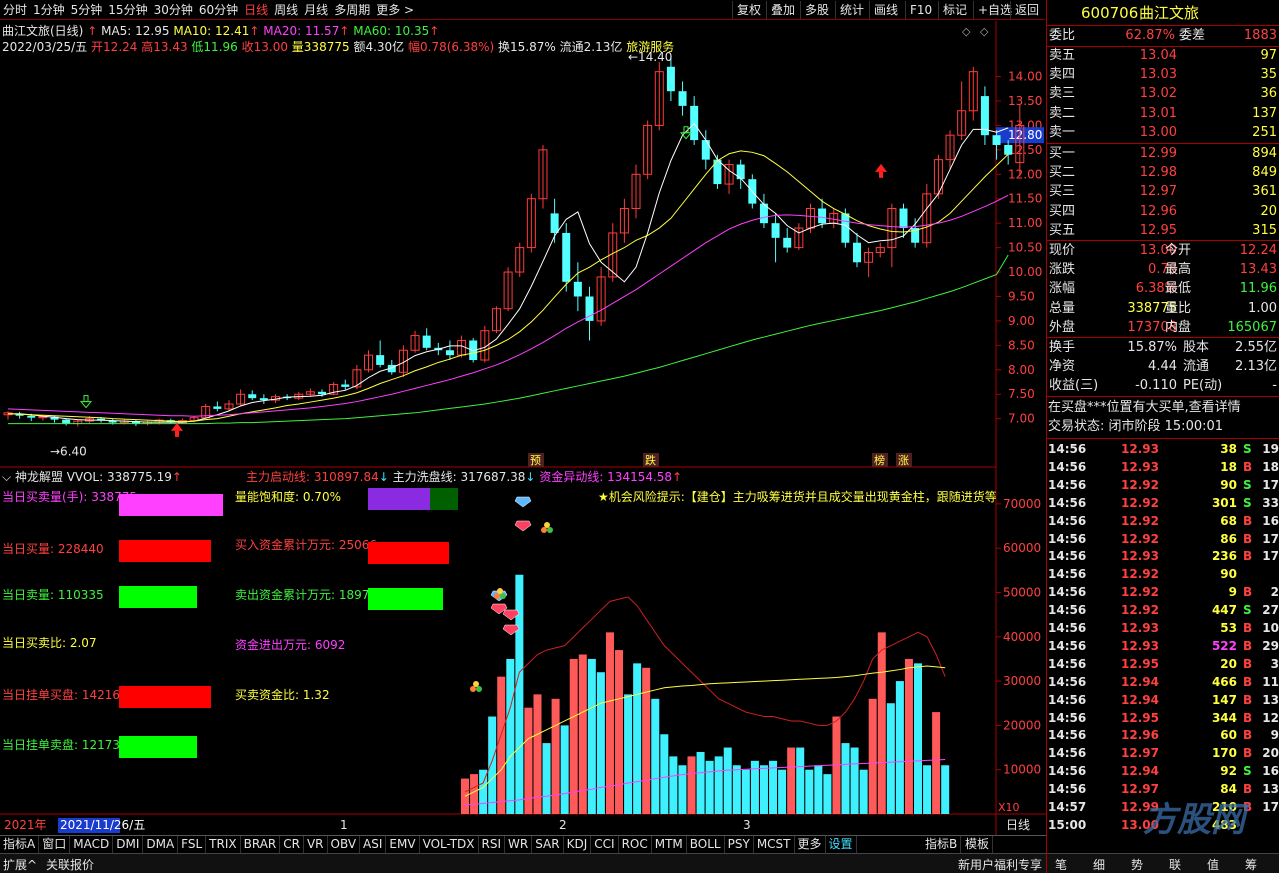  Describe the element at coordinates (70, 497) in the screenshot. I see `stat-left-0: 当日买卖量(手): 338775` at that location.